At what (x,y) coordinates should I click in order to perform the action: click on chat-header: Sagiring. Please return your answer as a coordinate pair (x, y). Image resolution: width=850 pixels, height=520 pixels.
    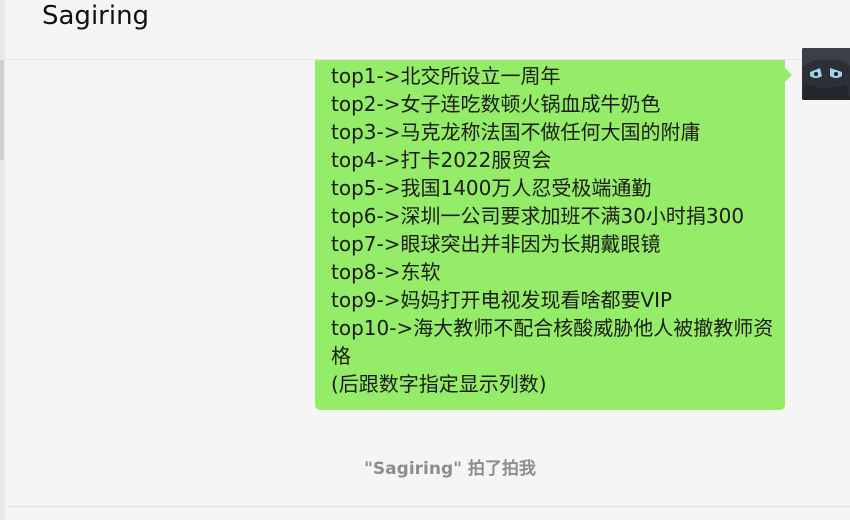
    Looking at the image, I should click on (428, 30).